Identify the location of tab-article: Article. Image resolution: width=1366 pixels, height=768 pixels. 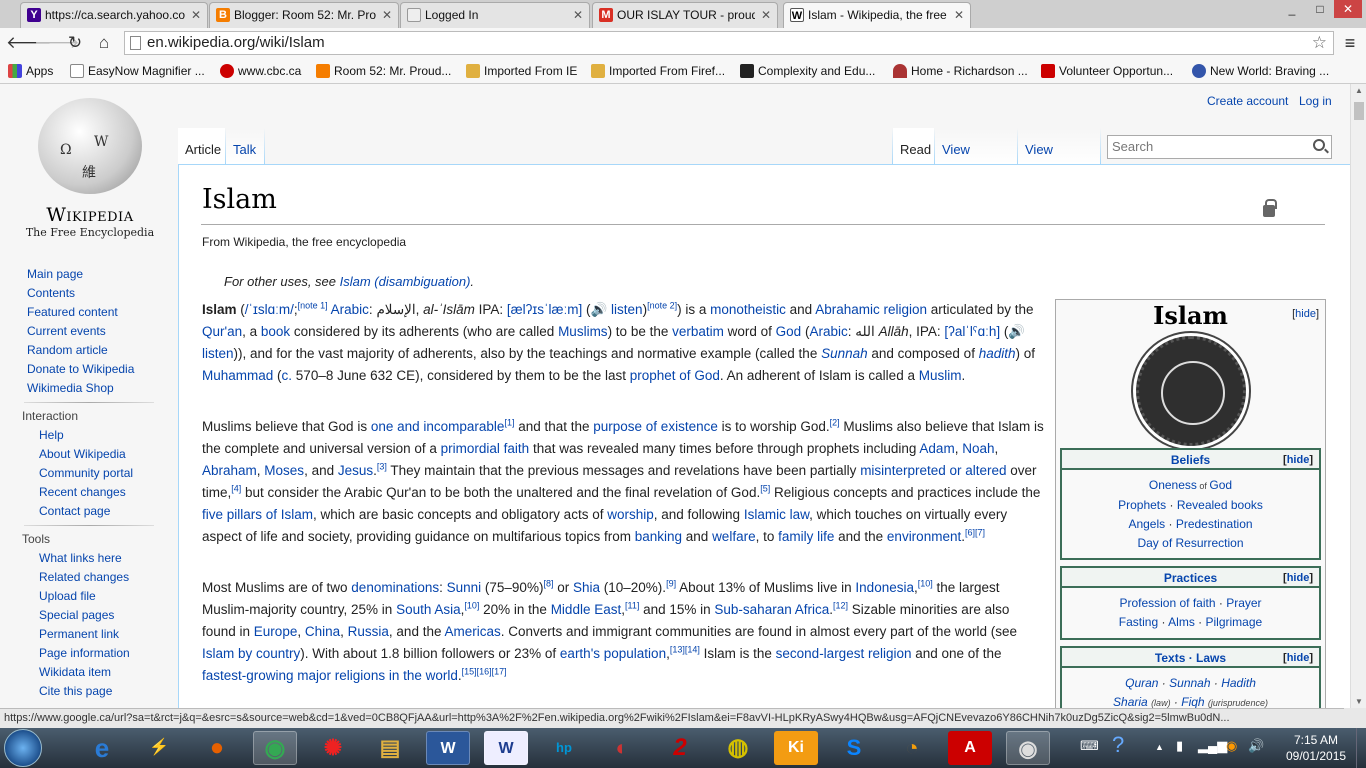
(202, 146).